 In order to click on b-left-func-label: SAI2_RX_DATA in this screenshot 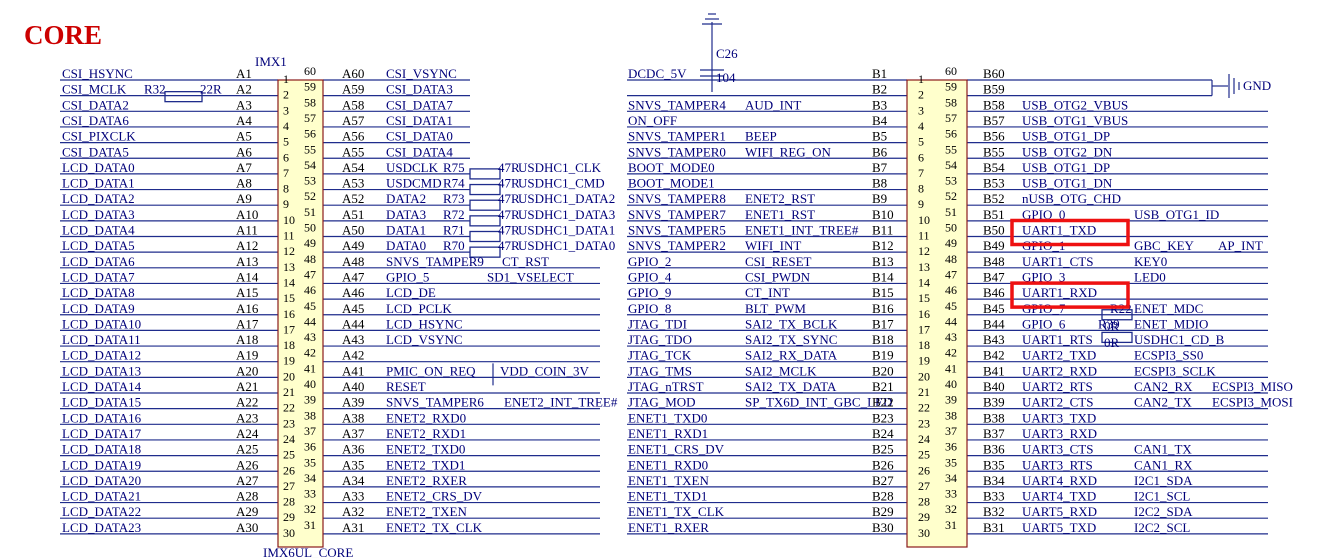, I will do `click(791, 355)`.